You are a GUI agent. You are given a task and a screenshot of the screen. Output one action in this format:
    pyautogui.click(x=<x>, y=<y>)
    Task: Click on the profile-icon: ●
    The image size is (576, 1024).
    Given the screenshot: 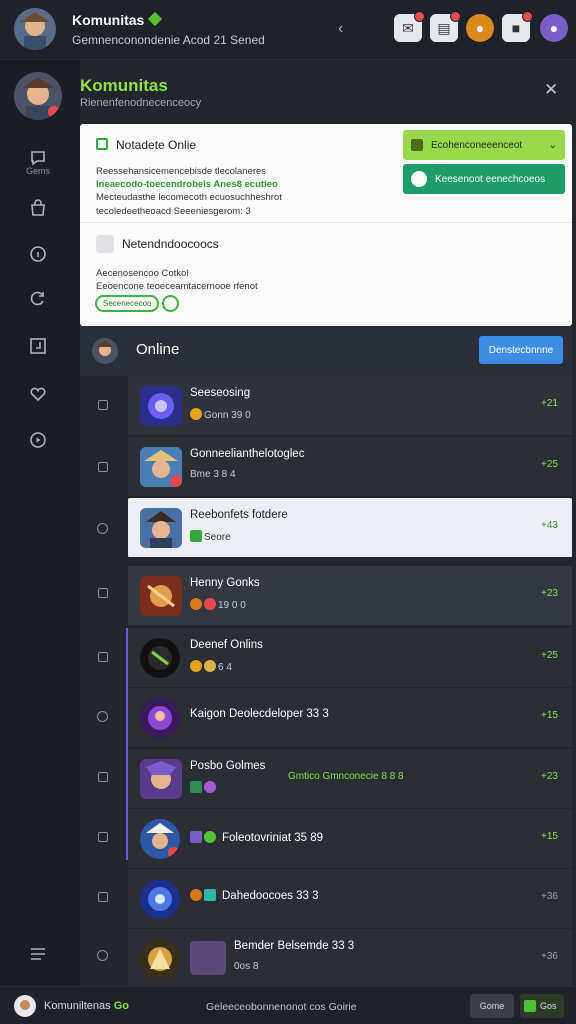 What is the action you would take?
    pyautogui.click(x=554, y=28)
    